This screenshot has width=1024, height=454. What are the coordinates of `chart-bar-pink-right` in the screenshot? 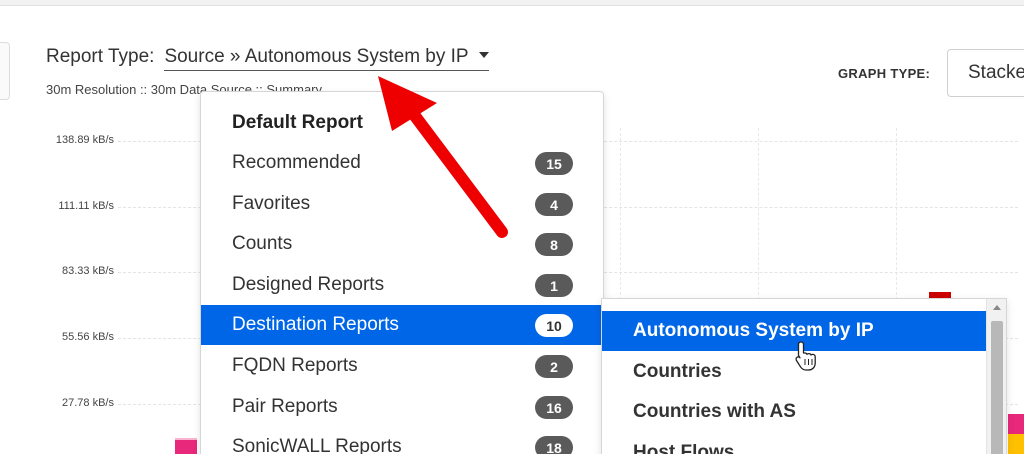 It's located at (1016, 424).